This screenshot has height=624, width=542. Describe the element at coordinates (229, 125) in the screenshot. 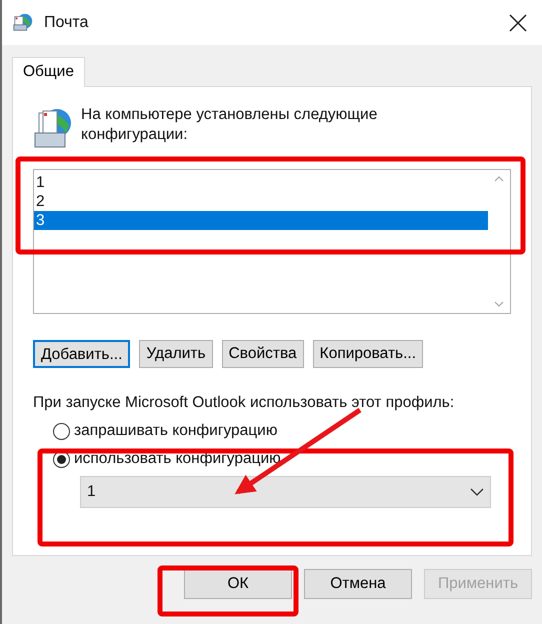

I see `intro-text: На компьютере установлены следующие конфигурации:` at that location.